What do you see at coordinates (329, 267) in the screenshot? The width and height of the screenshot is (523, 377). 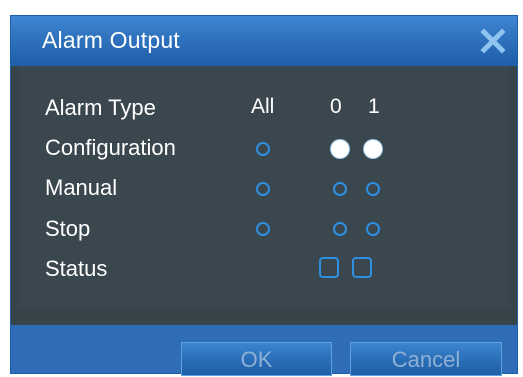 I see `status-ch0-indicator` at bounding box center [329, 267].